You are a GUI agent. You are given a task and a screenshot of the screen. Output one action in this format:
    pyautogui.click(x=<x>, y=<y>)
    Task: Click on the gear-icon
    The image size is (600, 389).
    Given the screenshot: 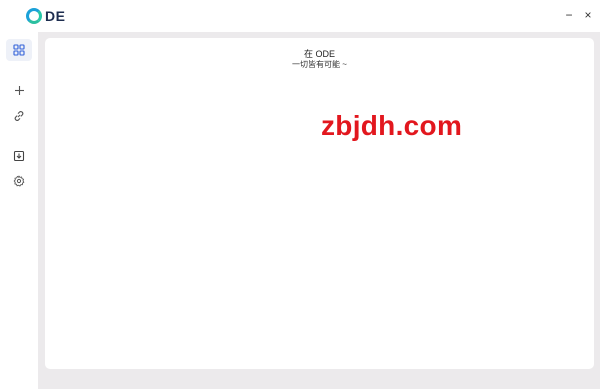 What is the action you would take?
    pyautogui.click(x=19, y=181)
    